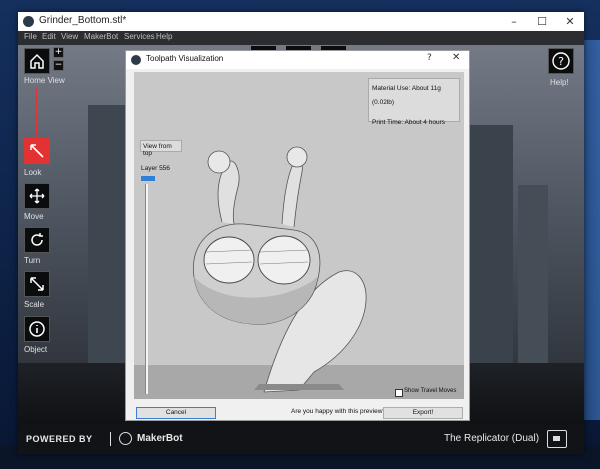 This screenshot has height=469, width=600. What do you see at coordinates (139, 36) in the screenshot?
I see `menu-services: Services` at bounding box center [139, 36].